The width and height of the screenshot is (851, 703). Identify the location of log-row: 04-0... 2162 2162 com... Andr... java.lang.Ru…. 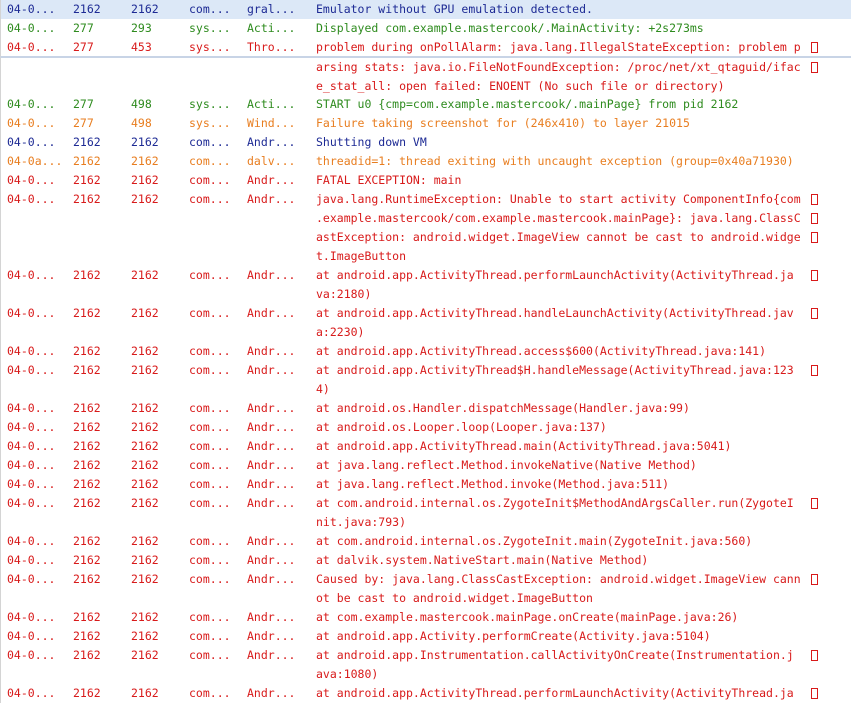
(425, 228).